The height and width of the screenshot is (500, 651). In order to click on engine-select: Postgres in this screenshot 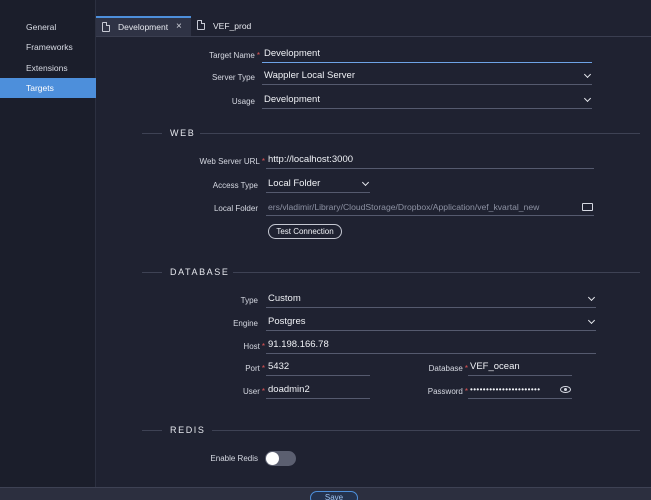, I will do `click(431, 323)`.